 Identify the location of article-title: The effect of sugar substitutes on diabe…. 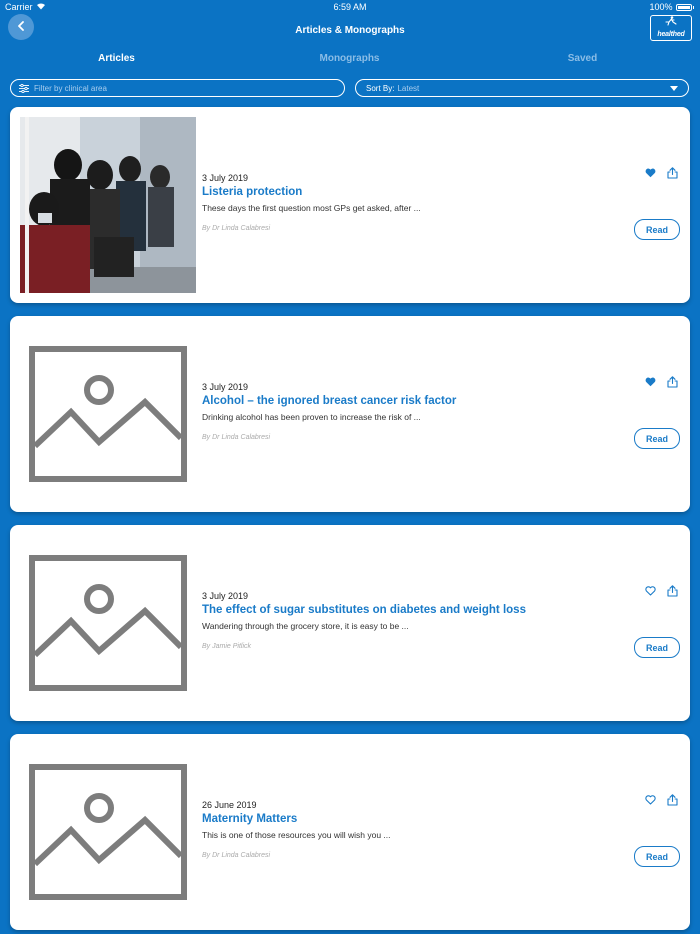
(364, 610).